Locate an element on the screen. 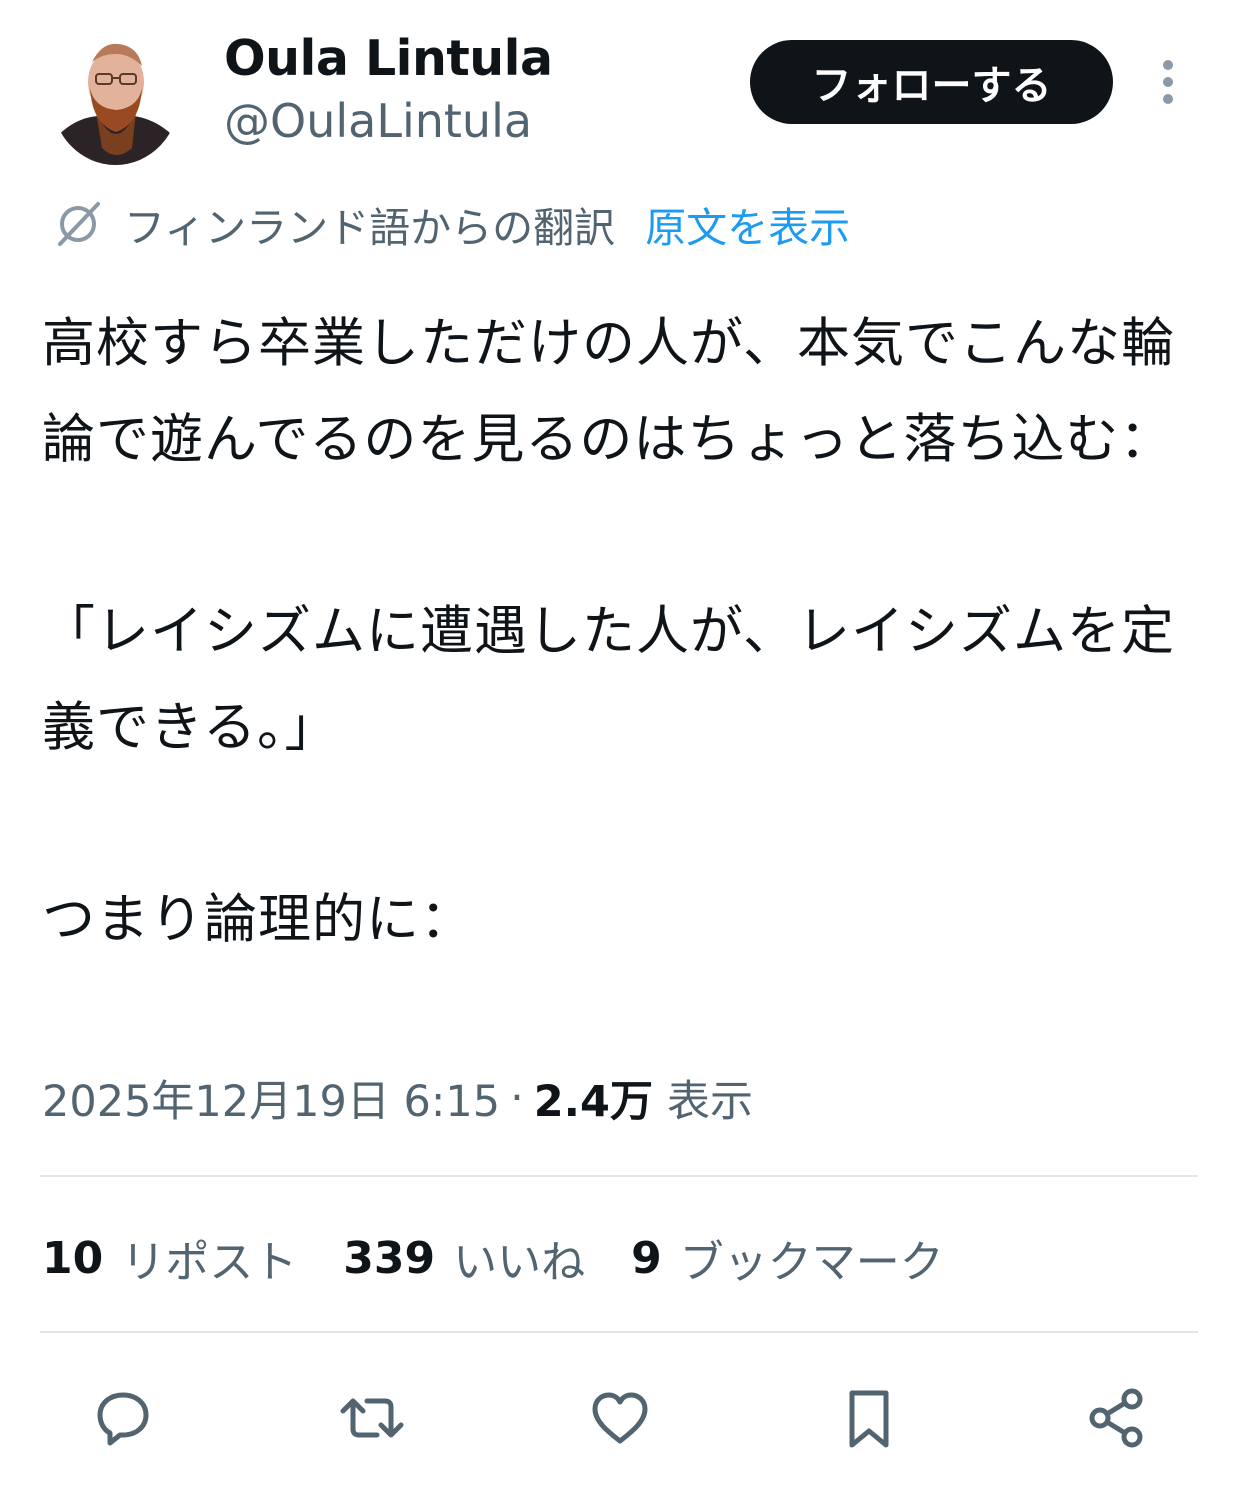  post-timestamp: 2025年12月19日 6:15 is located at coordinates (271, 1098).